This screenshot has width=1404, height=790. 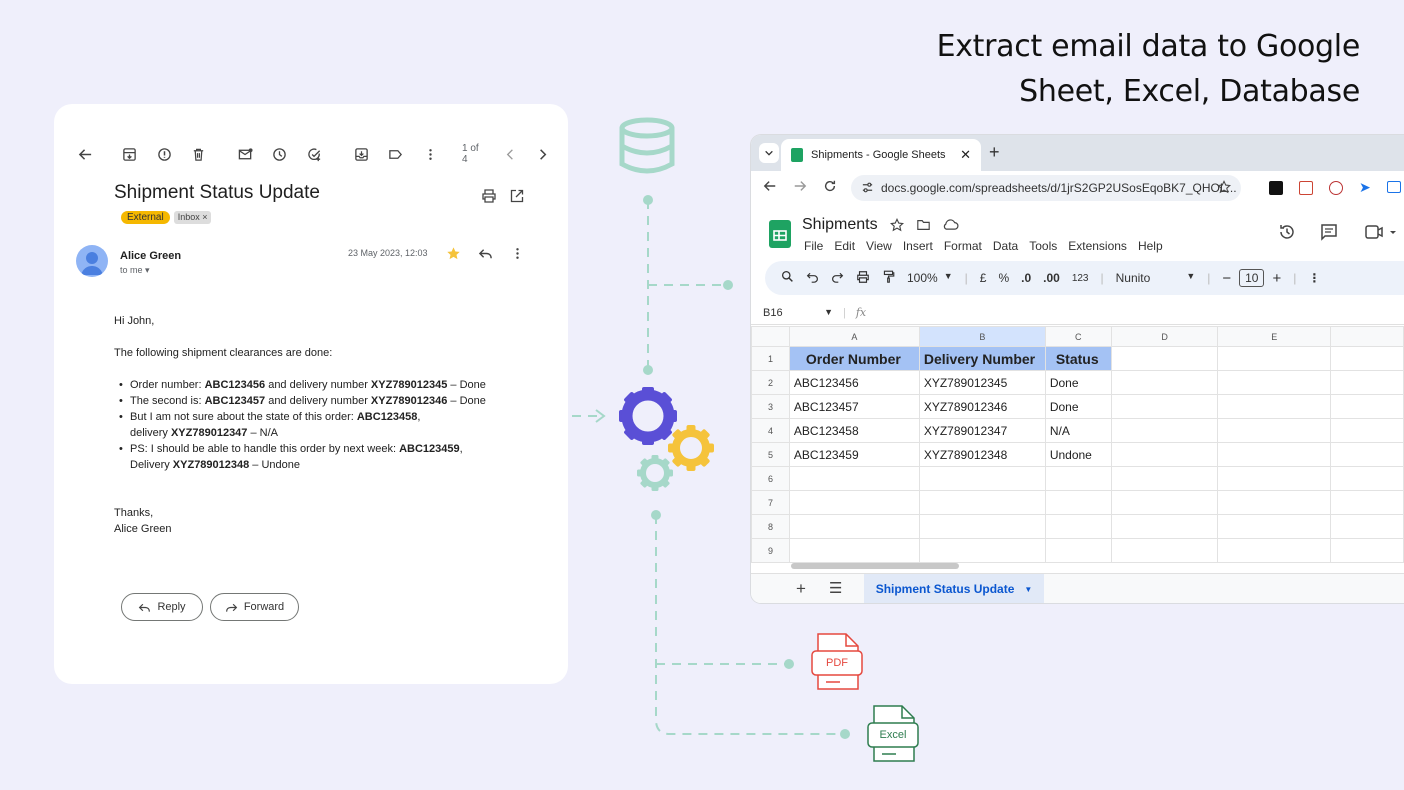 I want to click on sender-name: Alice Green, so click(x=150, y=256).